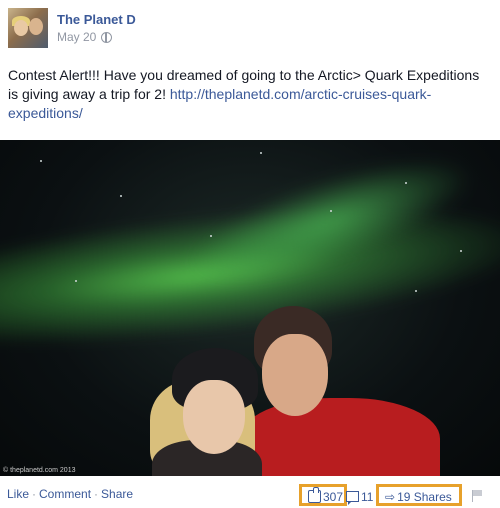 This screenshot has width=500, height=508. What do you see at coordinates (248, 29) in the screenshot?
I see `post-header: The Planet D May 20` at bounding box center [248, 29].